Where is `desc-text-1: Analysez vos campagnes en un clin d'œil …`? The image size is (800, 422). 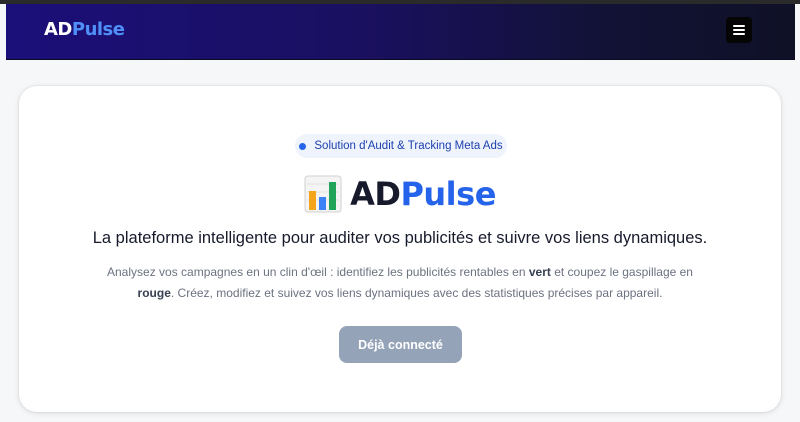
desc-text-1: Analysez vos campagnes en un clin d'œil … is located at coordinates (318, 272).